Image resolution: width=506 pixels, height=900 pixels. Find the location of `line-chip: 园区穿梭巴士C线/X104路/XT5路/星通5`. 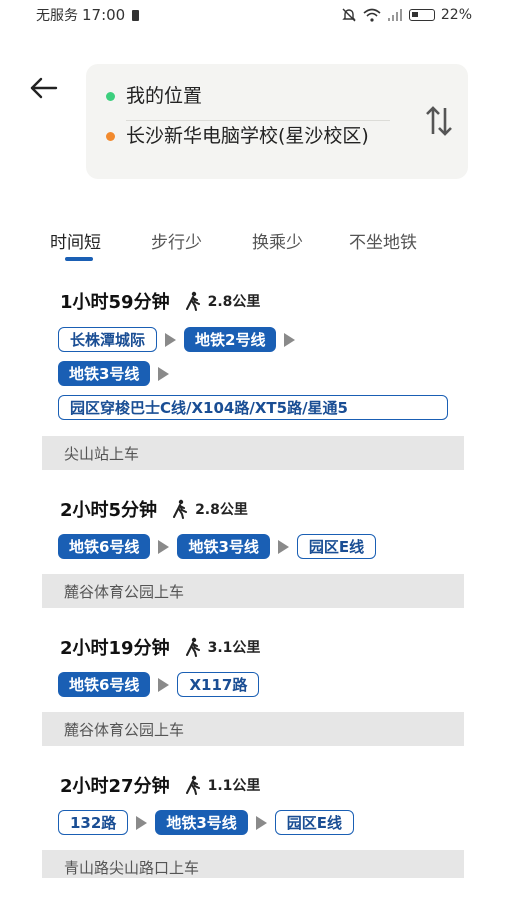

line-chip: 园区穿梭巴士C线/X104路/XT5路/星通5 is located at coordinates (253, 407).